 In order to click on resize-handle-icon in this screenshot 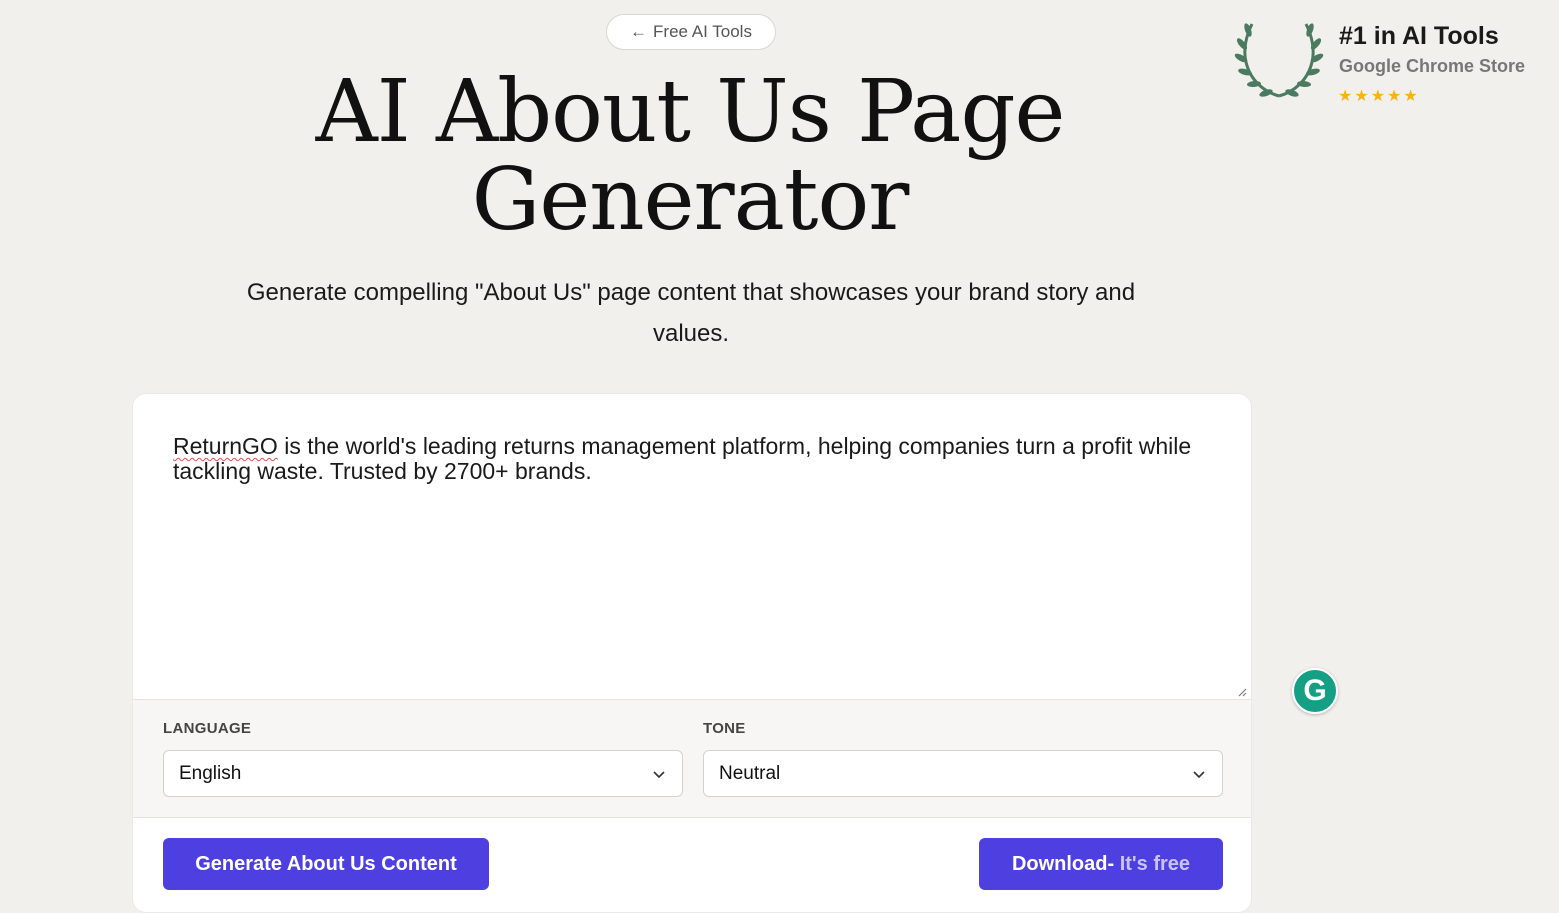, I will do `click(1242, 692)`.